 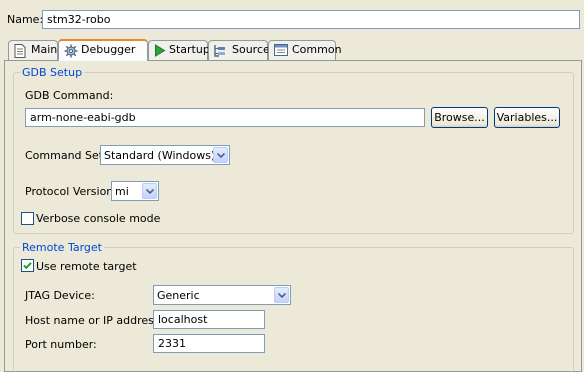 What do you see at coordinates (62, 247) in the screenshot?
I see `remote-target-title: Remote Target` at bounding box center [62, 247].